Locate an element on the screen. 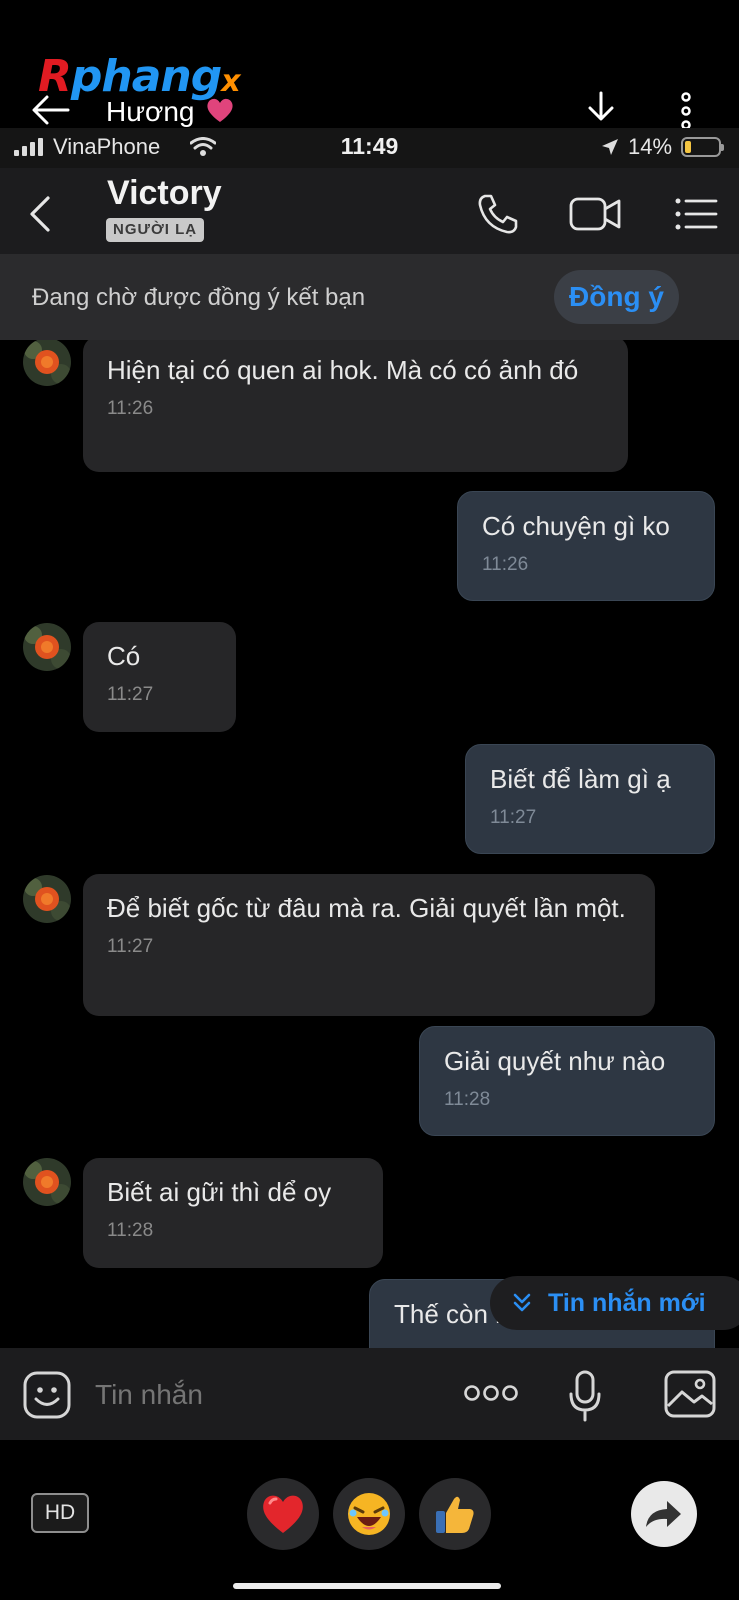 This screenshot has width=739, height=1600. emoji-sticker-icon is located at coordinates (47, 1395).